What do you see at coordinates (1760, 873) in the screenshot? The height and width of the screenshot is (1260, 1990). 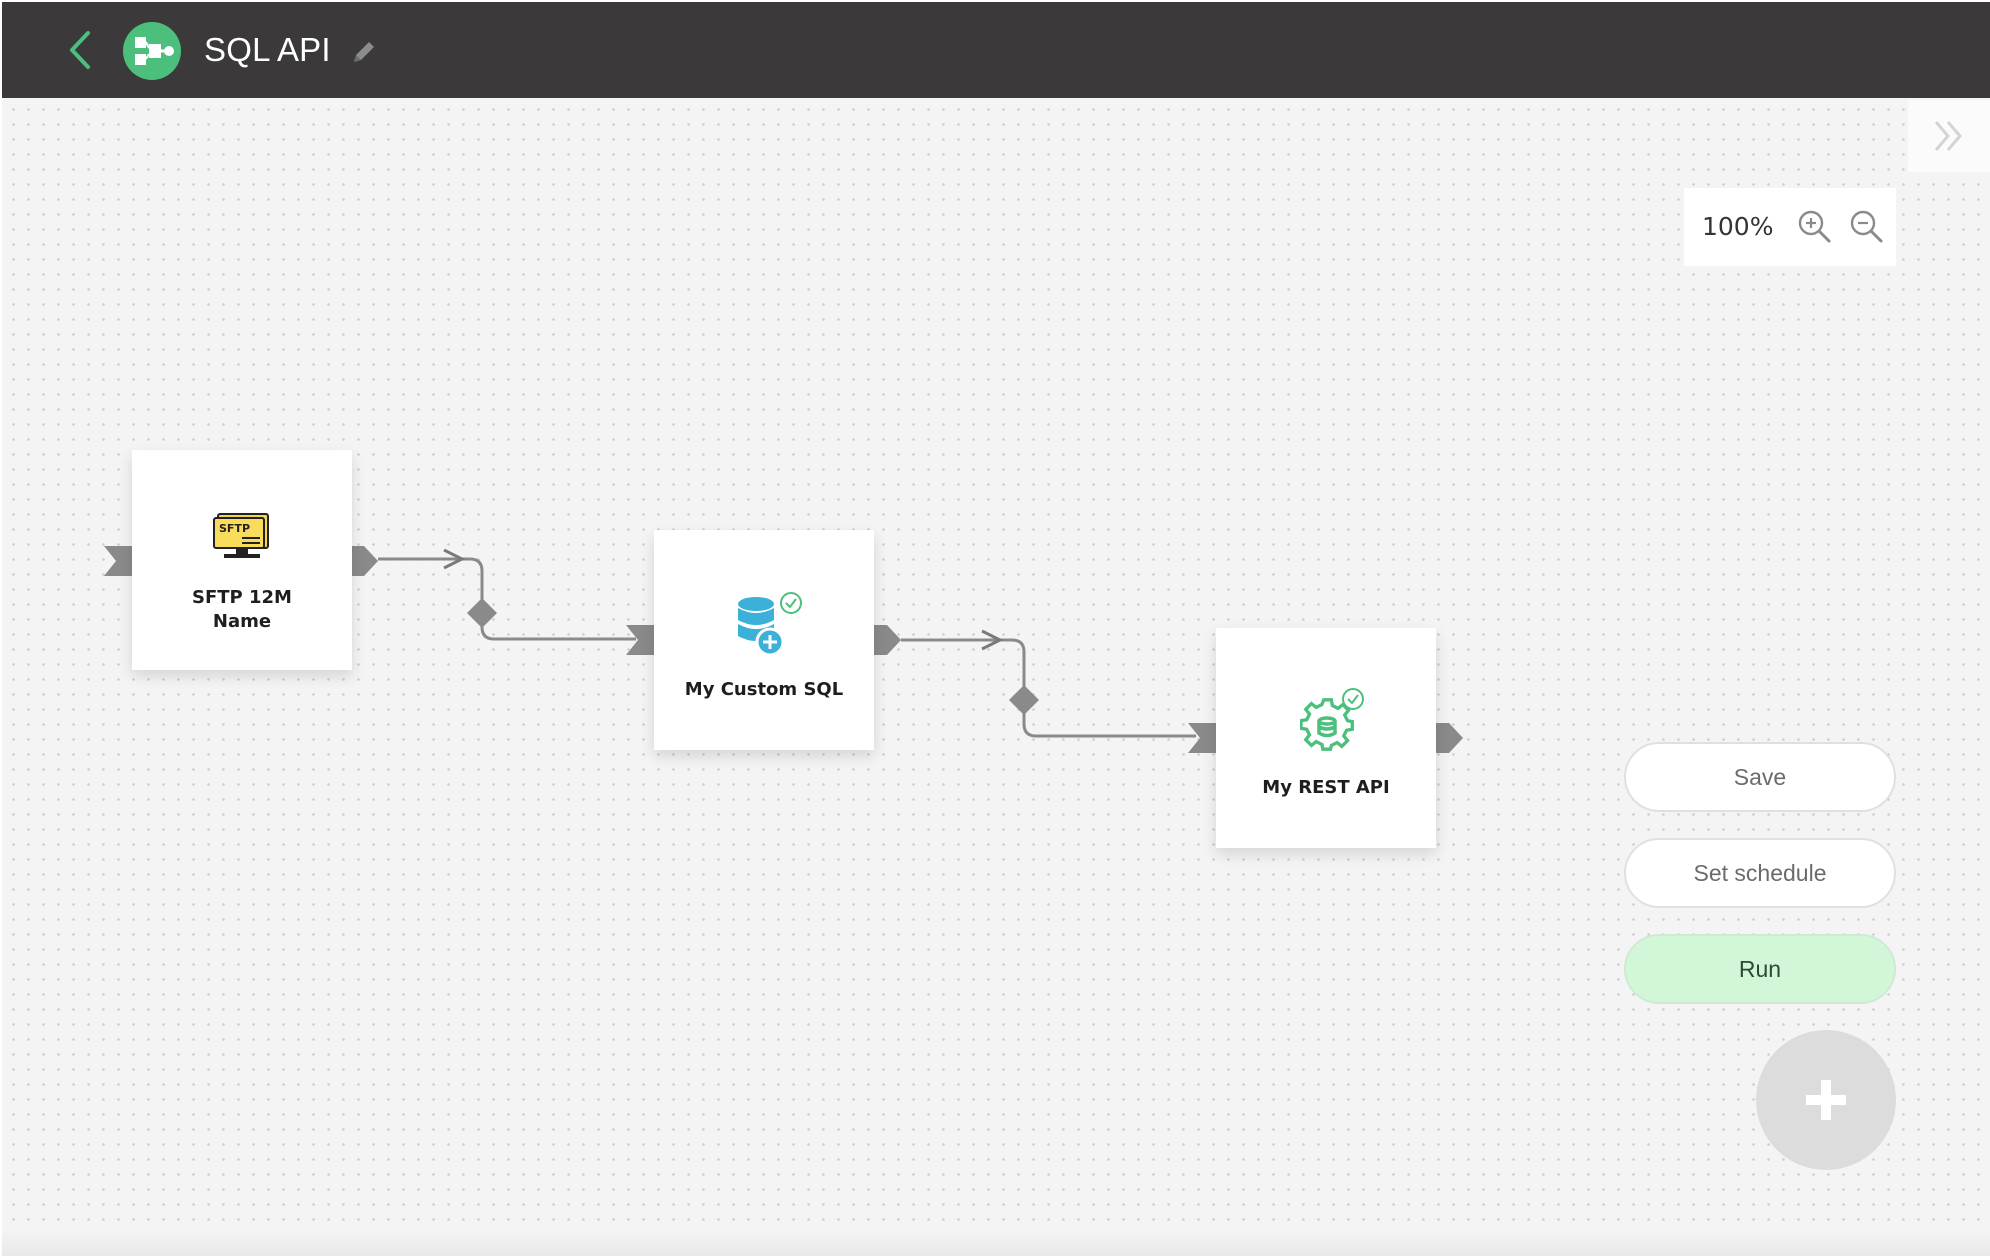 I see `set-schedule-button: Set schedule` at bounding box center [1760, 873].